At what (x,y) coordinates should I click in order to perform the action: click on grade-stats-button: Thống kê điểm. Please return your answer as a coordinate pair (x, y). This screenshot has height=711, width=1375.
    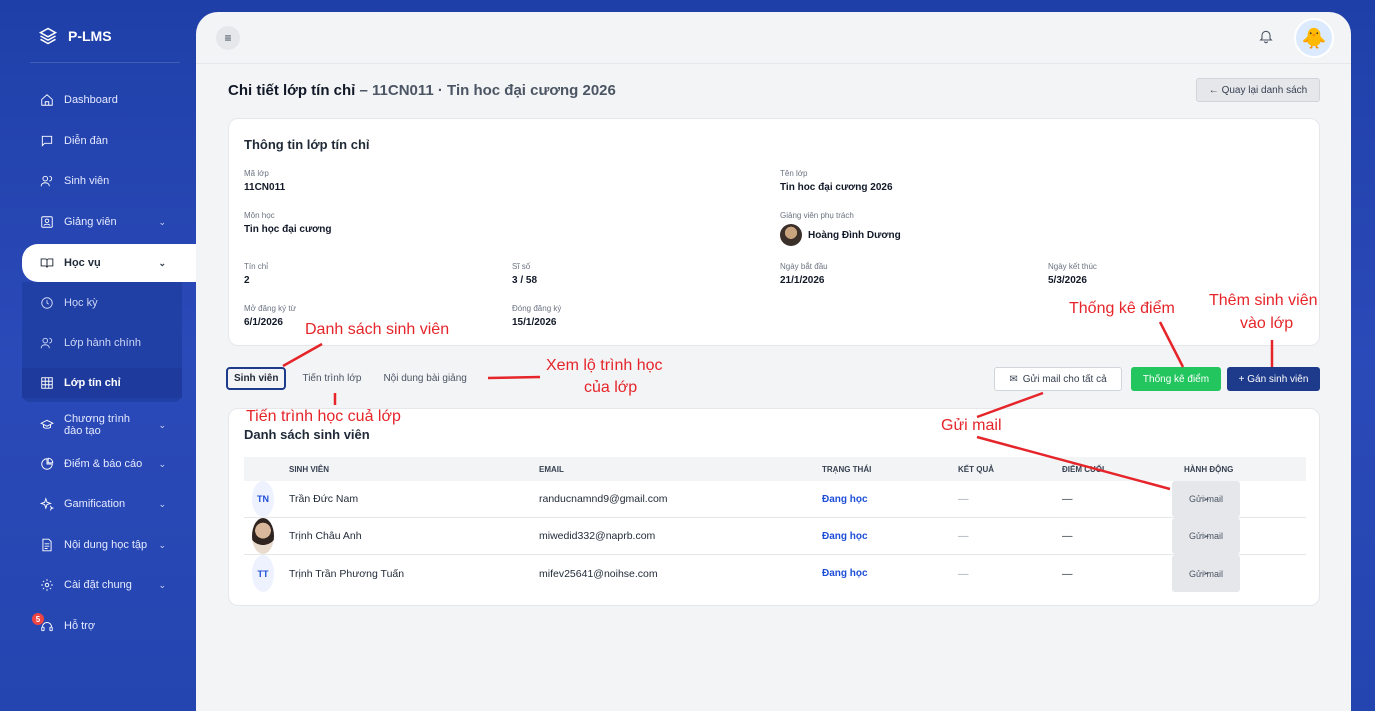
    Looking at the image, I should click on (1176, 379).